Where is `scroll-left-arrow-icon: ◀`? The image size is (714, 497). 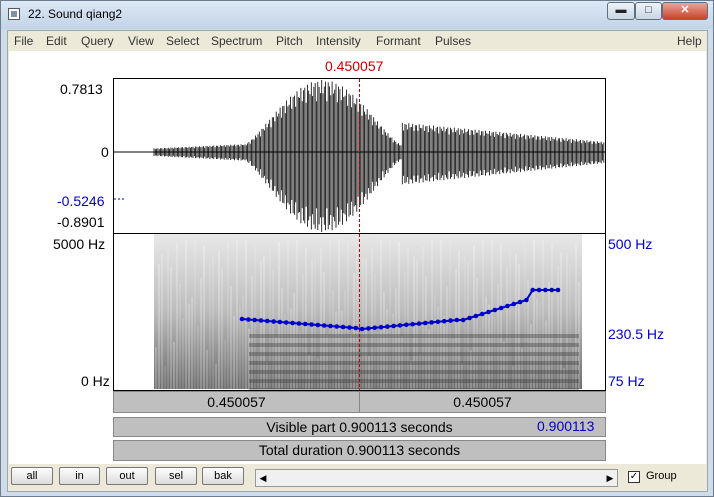 scroll-left-arrow-icon: ◀ is located at coordinates (263, 478).